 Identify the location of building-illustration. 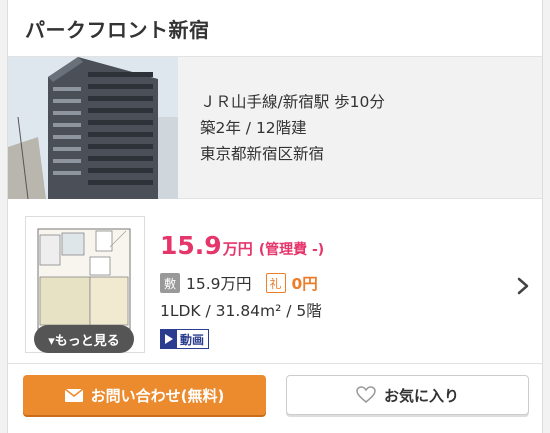
(93, 128).